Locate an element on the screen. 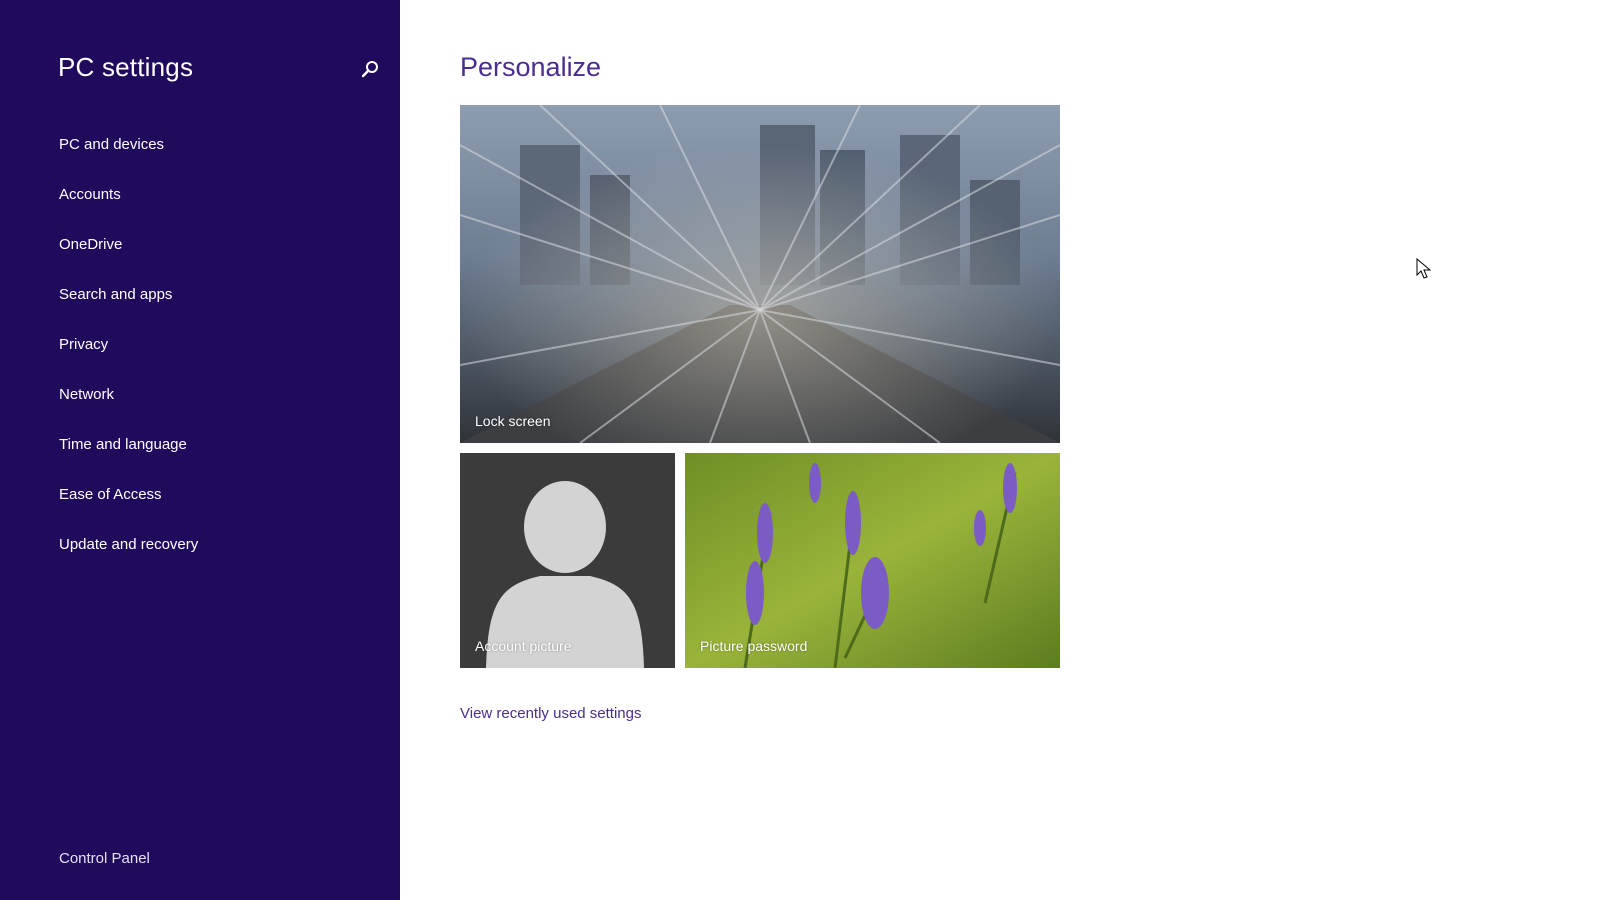 The image size is (1600, 900). search-button is located at coordinates (370, 70).